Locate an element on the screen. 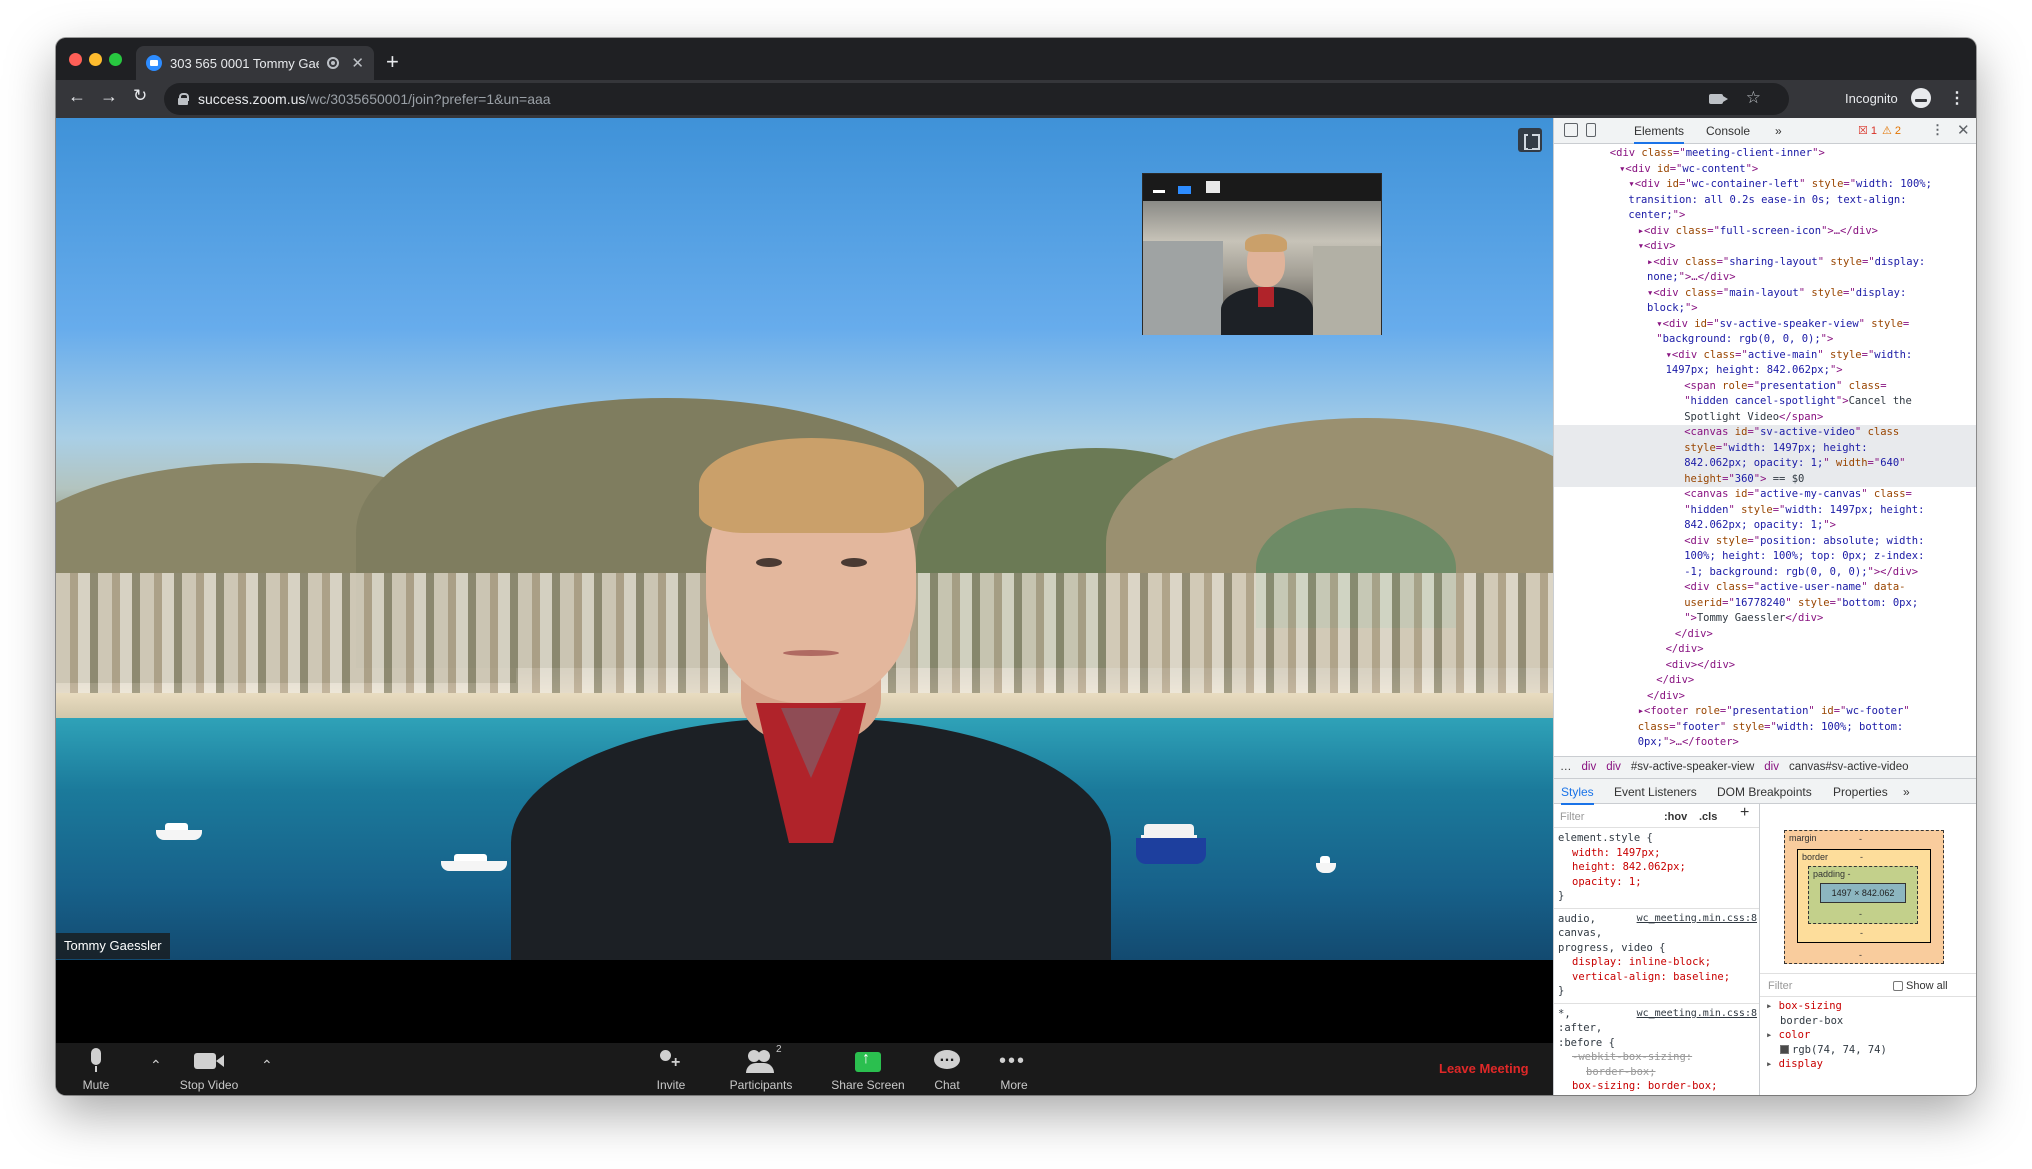 This screenshot has height=1169, width=2032. leave-meeting-button: Leave Meeting is located at coordinates (1484, 1068).